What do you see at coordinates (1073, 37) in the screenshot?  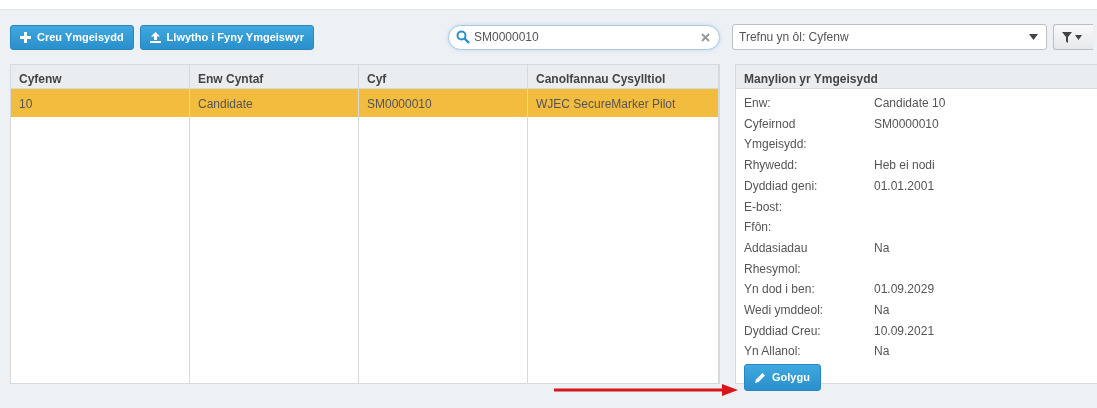 I see `filter-button` at bounding box center [1073, 37].